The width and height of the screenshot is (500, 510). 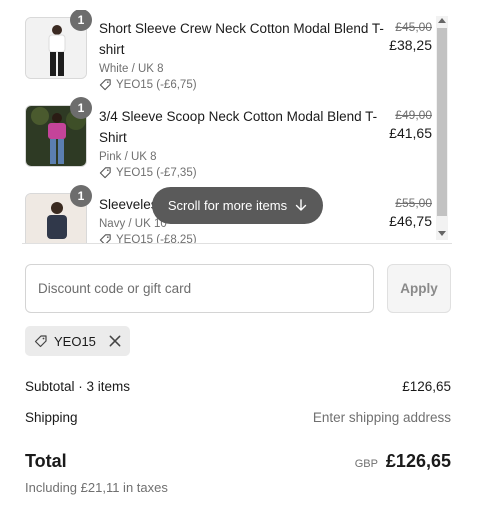 I want to click on item-discount: YEO15 (-£6,75), so click(x=243, y=84).